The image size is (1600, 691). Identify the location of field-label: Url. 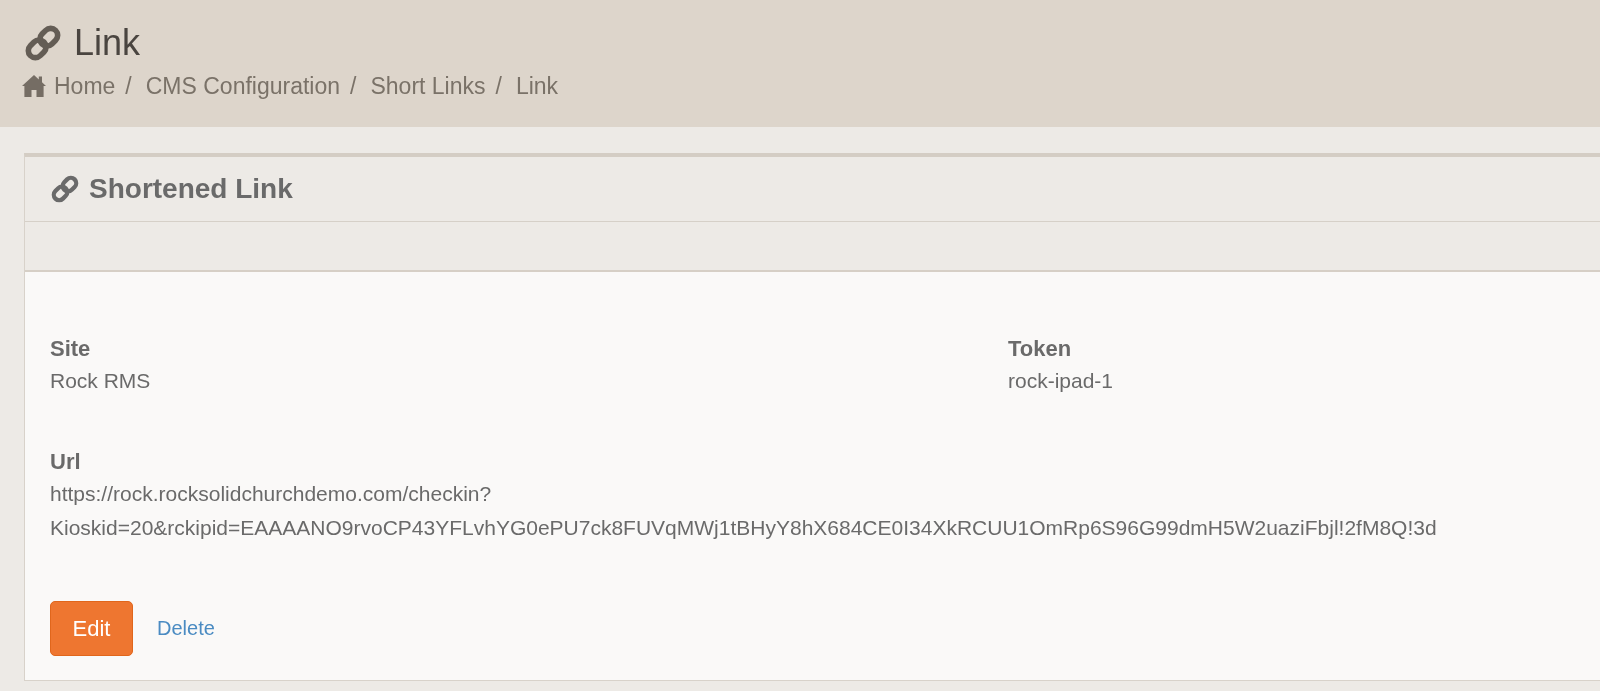
(65, 462).